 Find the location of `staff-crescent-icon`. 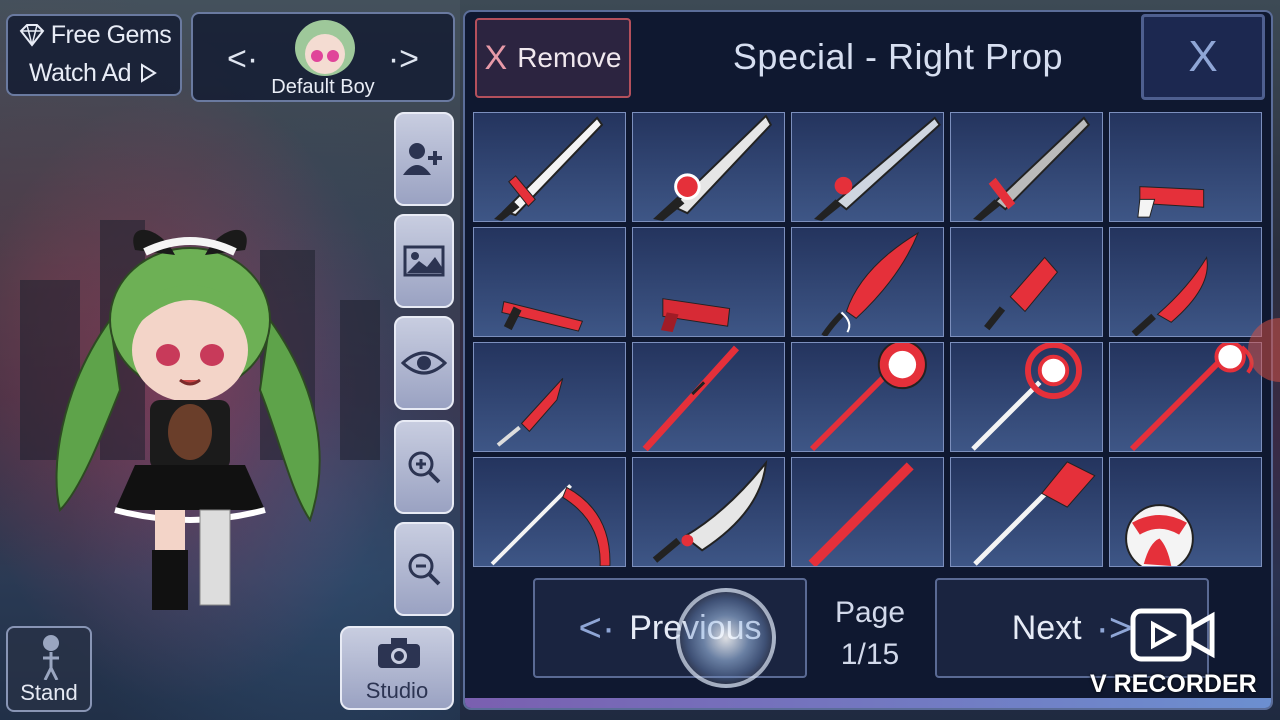

staff-crescent-icon is located at coordinates (1191, 397).